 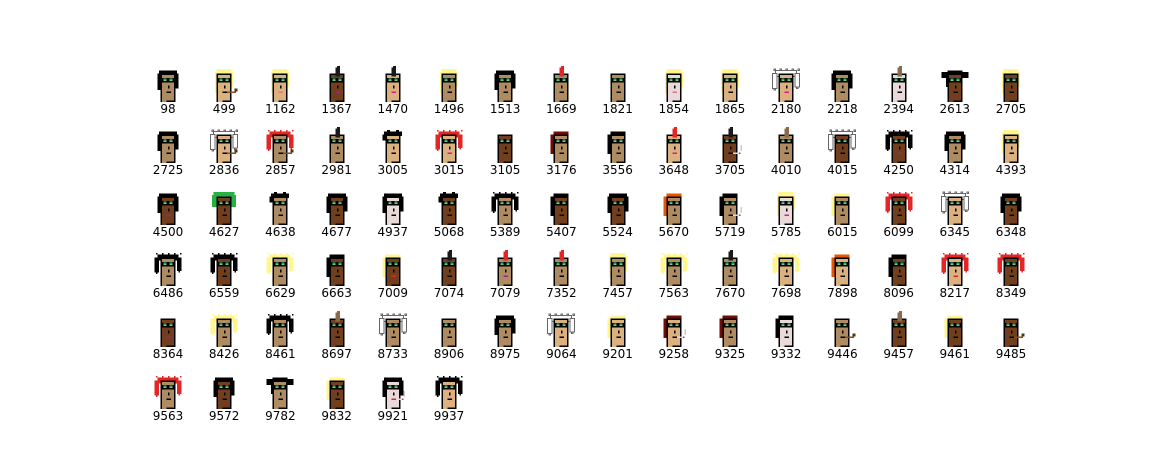 What do you see at coordinates (168, 231) in the screenshot?
I see `punk-id-label: 4500` at bounding box center [168, 231].